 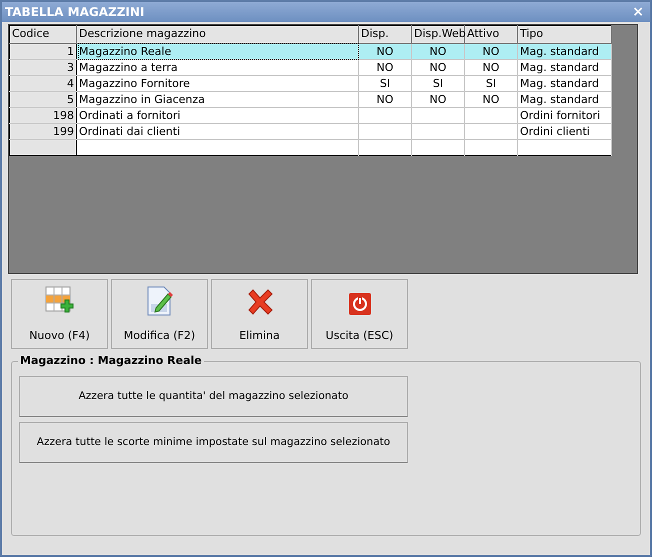 I want to click on toolbar-button: Modifica (F2), so click(x=159, y=314).